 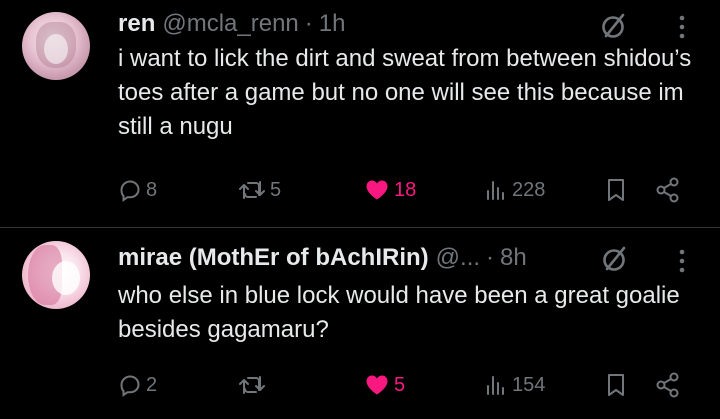 I want to click on tweet-header: mirae (MothEr of bAchIRin) @... · 8h, so click(x=322, y=258).